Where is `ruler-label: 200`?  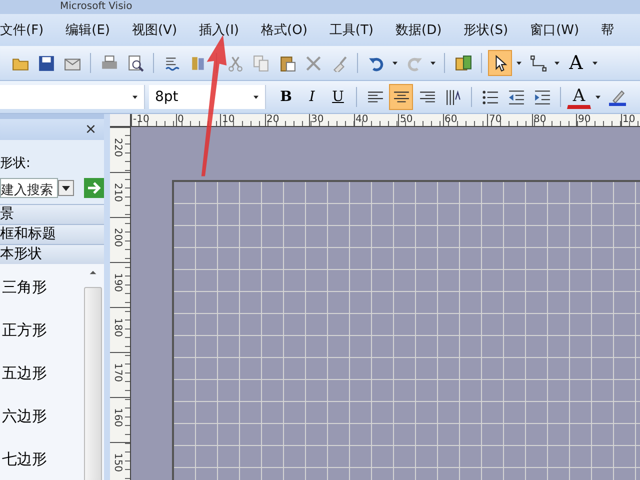
ruler-label: 200 is located at coordinates (118, 238).